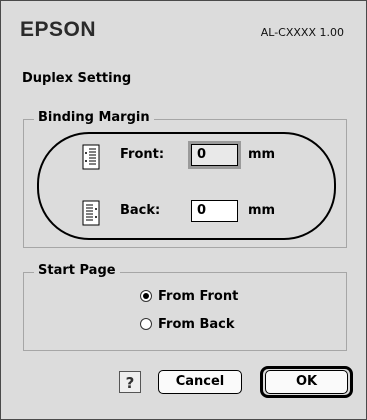  I want to click on back-margin-label: Back:, so click(140, 210).